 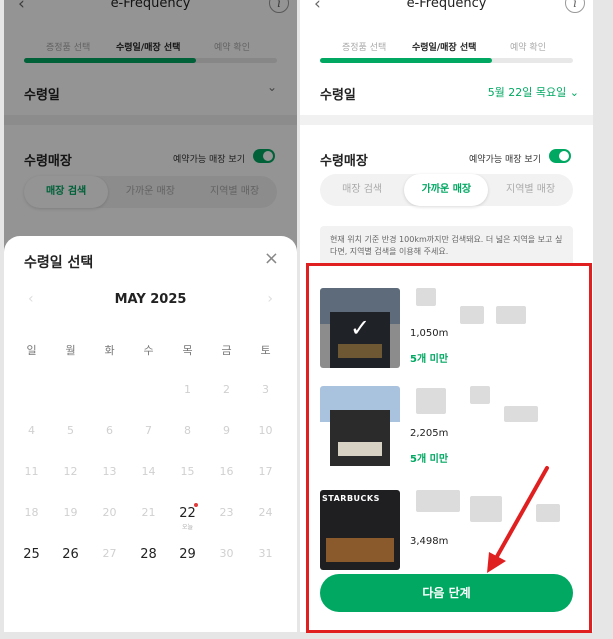 I want to click on arrow-shaft, so click(x=521, y=514).